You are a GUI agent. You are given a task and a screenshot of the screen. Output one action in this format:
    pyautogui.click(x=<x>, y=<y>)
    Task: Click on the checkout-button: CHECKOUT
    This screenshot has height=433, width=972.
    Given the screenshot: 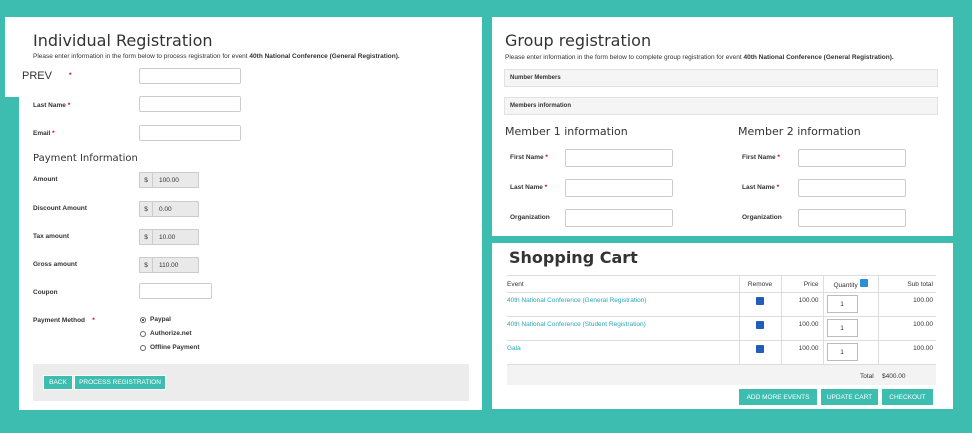 What is the action you would take?
    pyautogui.click(x=907, y=397)
    